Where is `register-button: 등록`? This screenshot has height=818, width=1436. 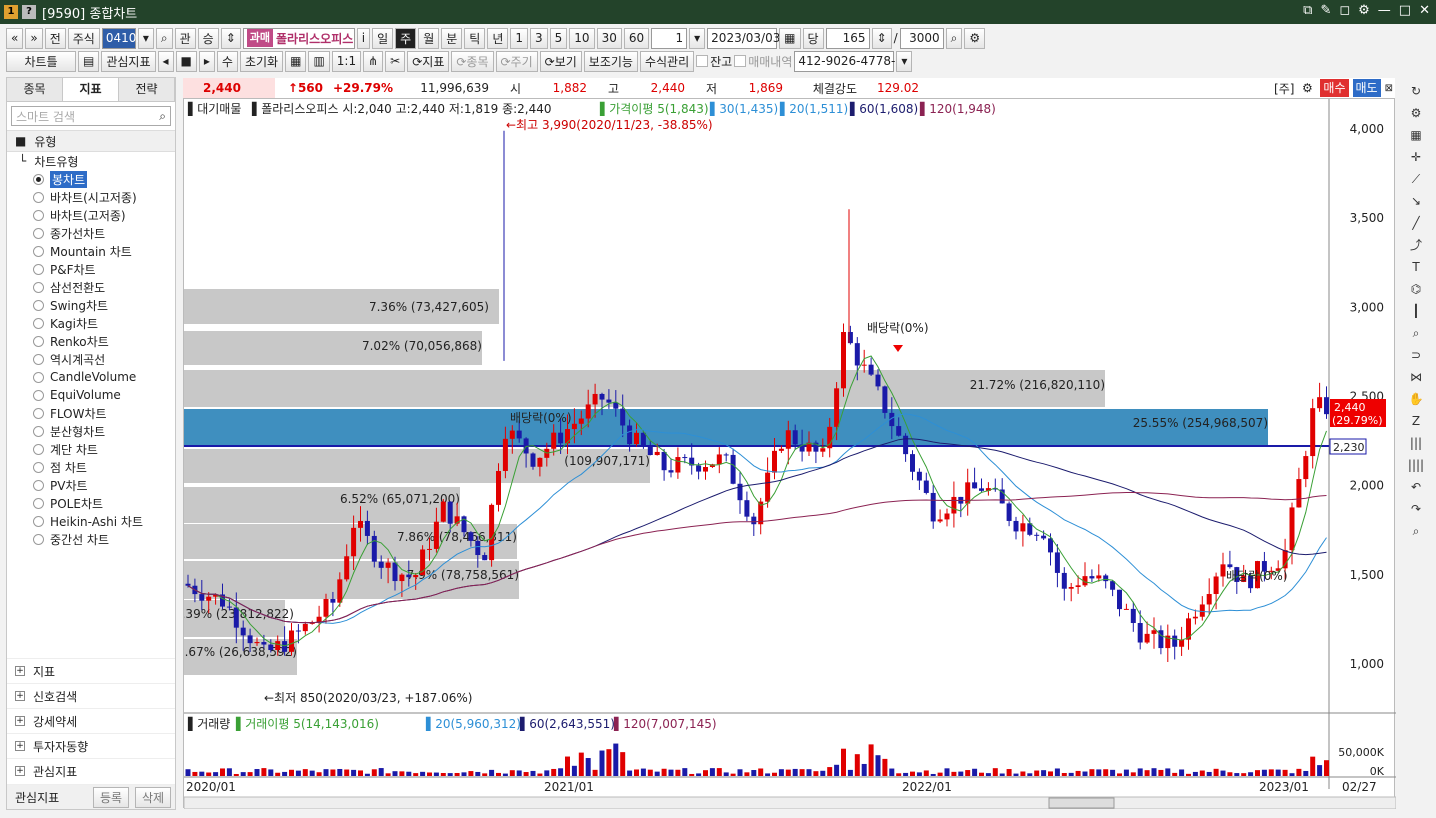
register-button: 등록 is located at coordinates (111, 797).